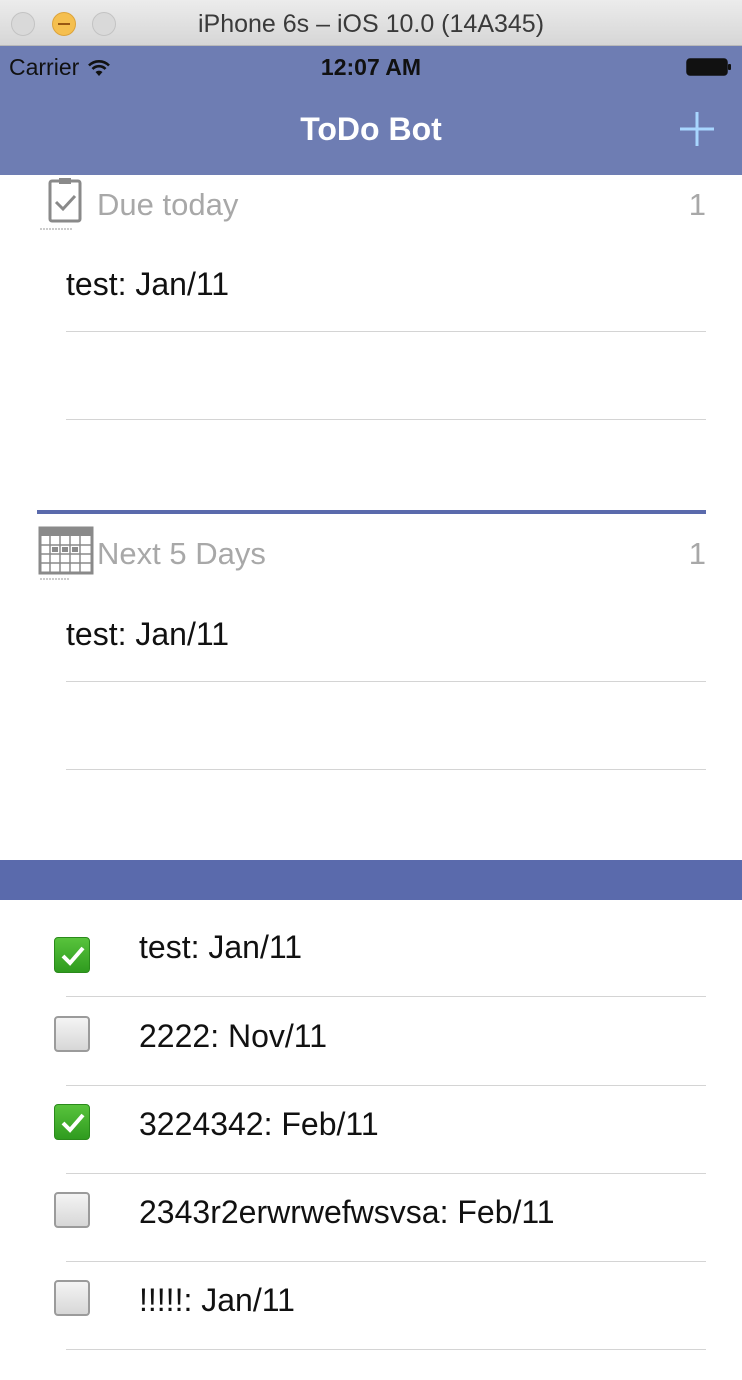  I want to click on battery-icon, so click(708, 67).